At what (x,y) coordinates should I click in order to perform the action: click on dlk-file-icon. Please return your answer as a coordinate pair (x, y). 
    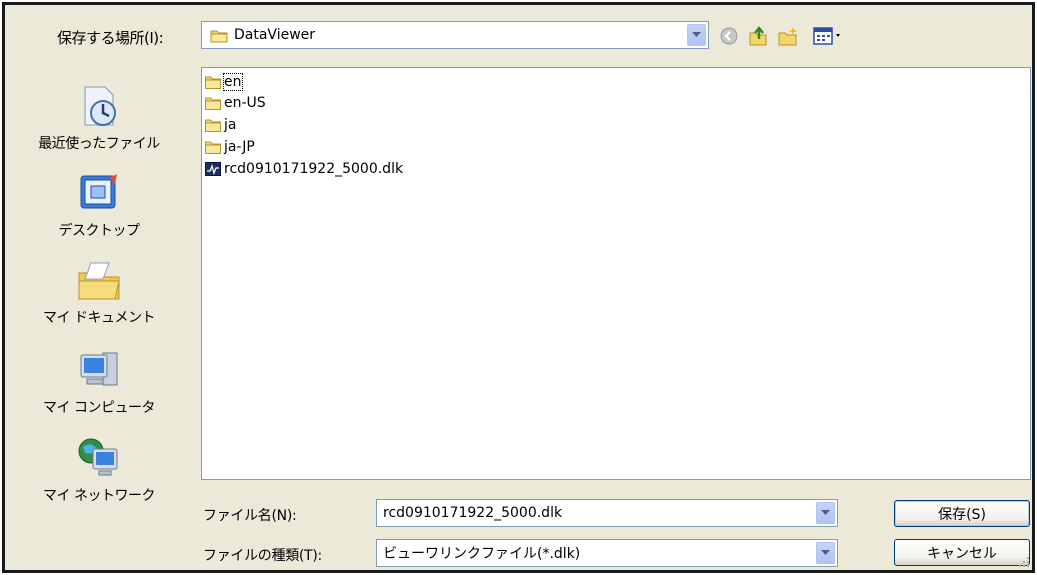
    Looking at the image, I should click on (213, 169).